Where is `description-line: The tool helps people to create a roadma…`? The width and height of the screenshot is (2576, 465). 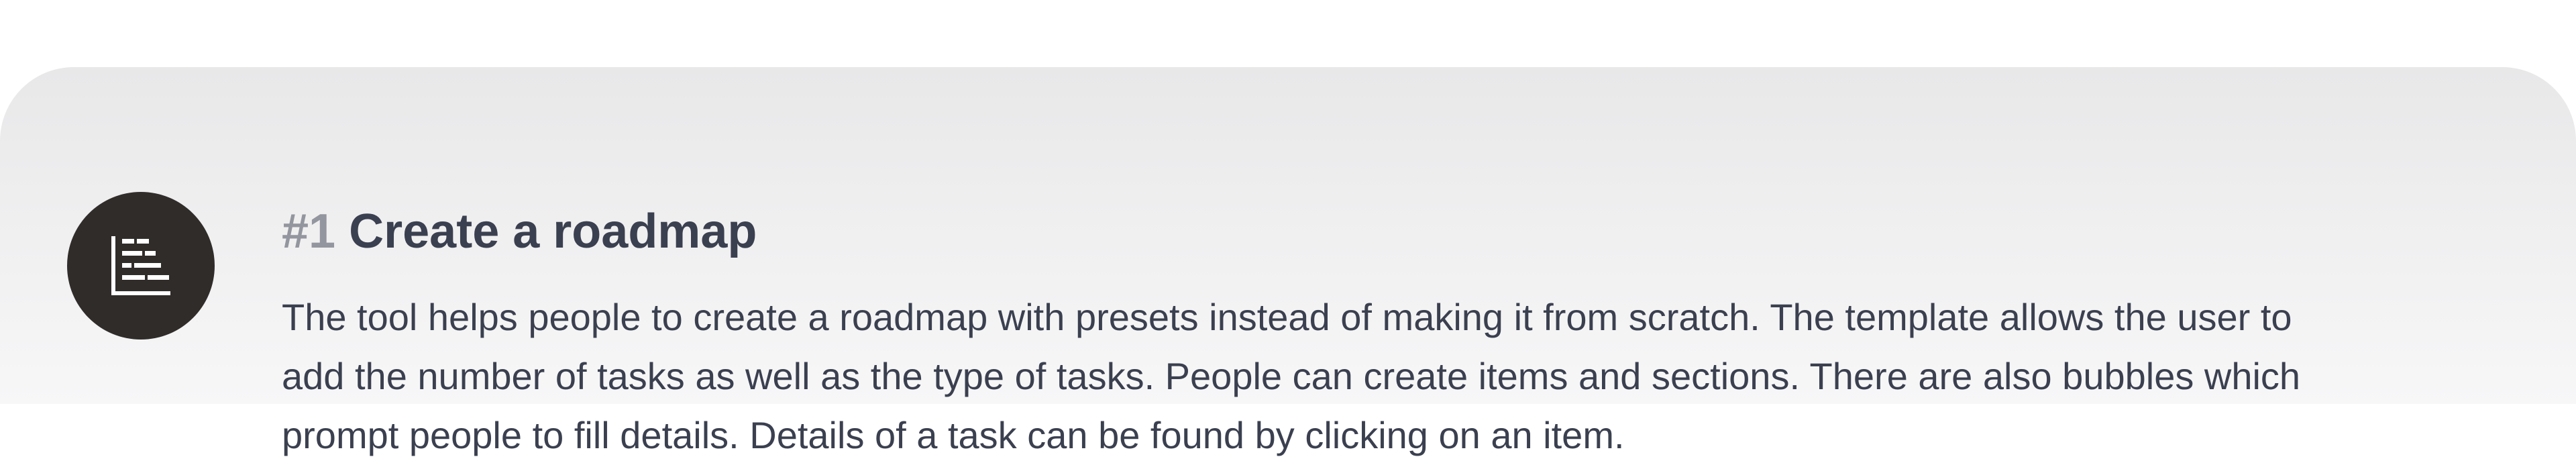
description-line: The tool helps people to create a roadma… is located at coordinates (1287, 317).